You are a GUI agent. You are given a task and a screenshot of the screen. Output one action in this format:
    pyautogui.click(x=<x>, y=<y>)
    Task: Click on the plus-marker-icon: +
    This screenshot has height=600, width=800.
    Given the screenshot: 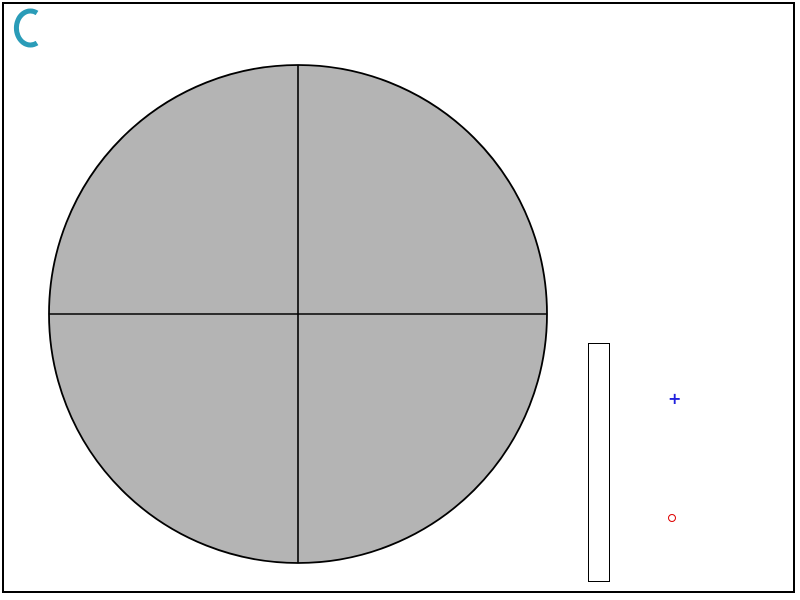 What is the action you would take?
    pyautogui.click(x=675, y=398)
    